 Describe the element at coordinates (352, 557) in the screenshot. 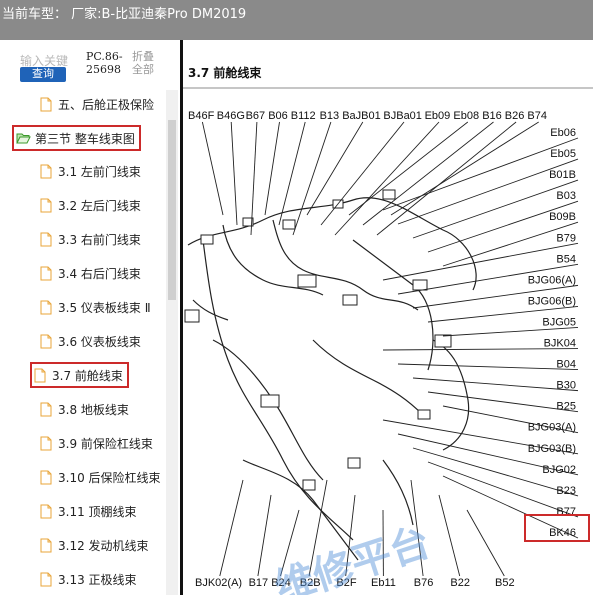

I see `watermark-text: 维修平台` at that location.